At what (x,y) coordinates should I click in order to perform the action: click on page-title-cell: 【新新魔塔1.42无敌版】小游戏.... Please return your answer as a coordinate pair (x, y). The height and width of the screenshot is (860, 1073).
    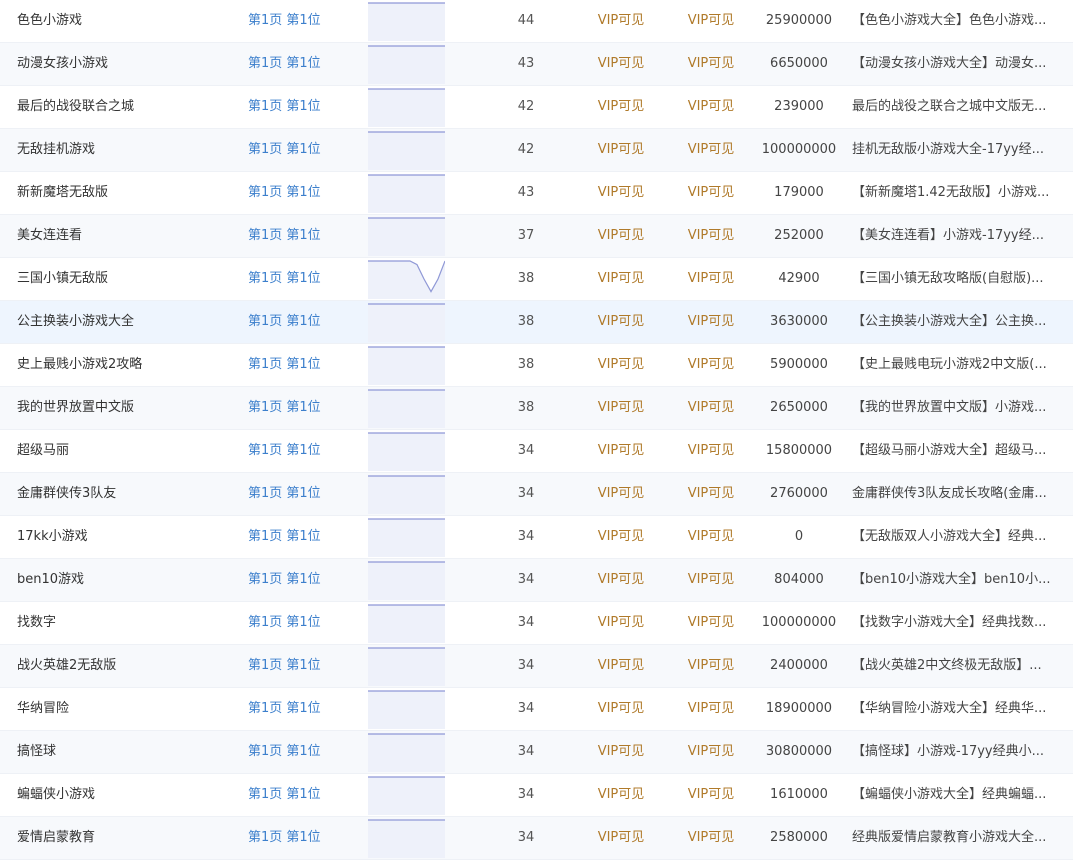
    Looking at the image, I should click on (957, 193).